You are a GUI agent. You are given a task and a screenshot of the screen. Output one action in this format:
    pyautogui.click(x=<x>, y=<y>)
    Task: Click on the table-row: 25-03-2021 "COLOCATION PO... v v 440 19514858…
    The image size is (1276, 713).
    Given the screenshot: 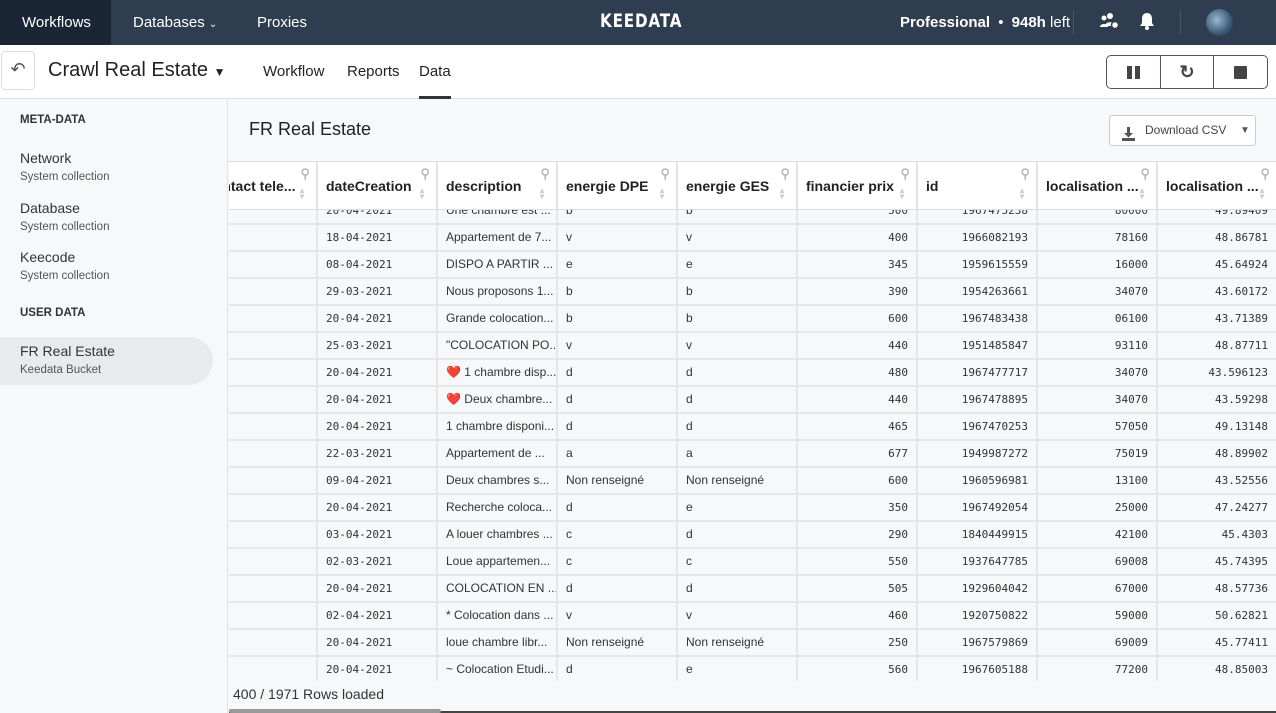 What is the action you would take?
    pyautogui.click(x=752, y=346)
    